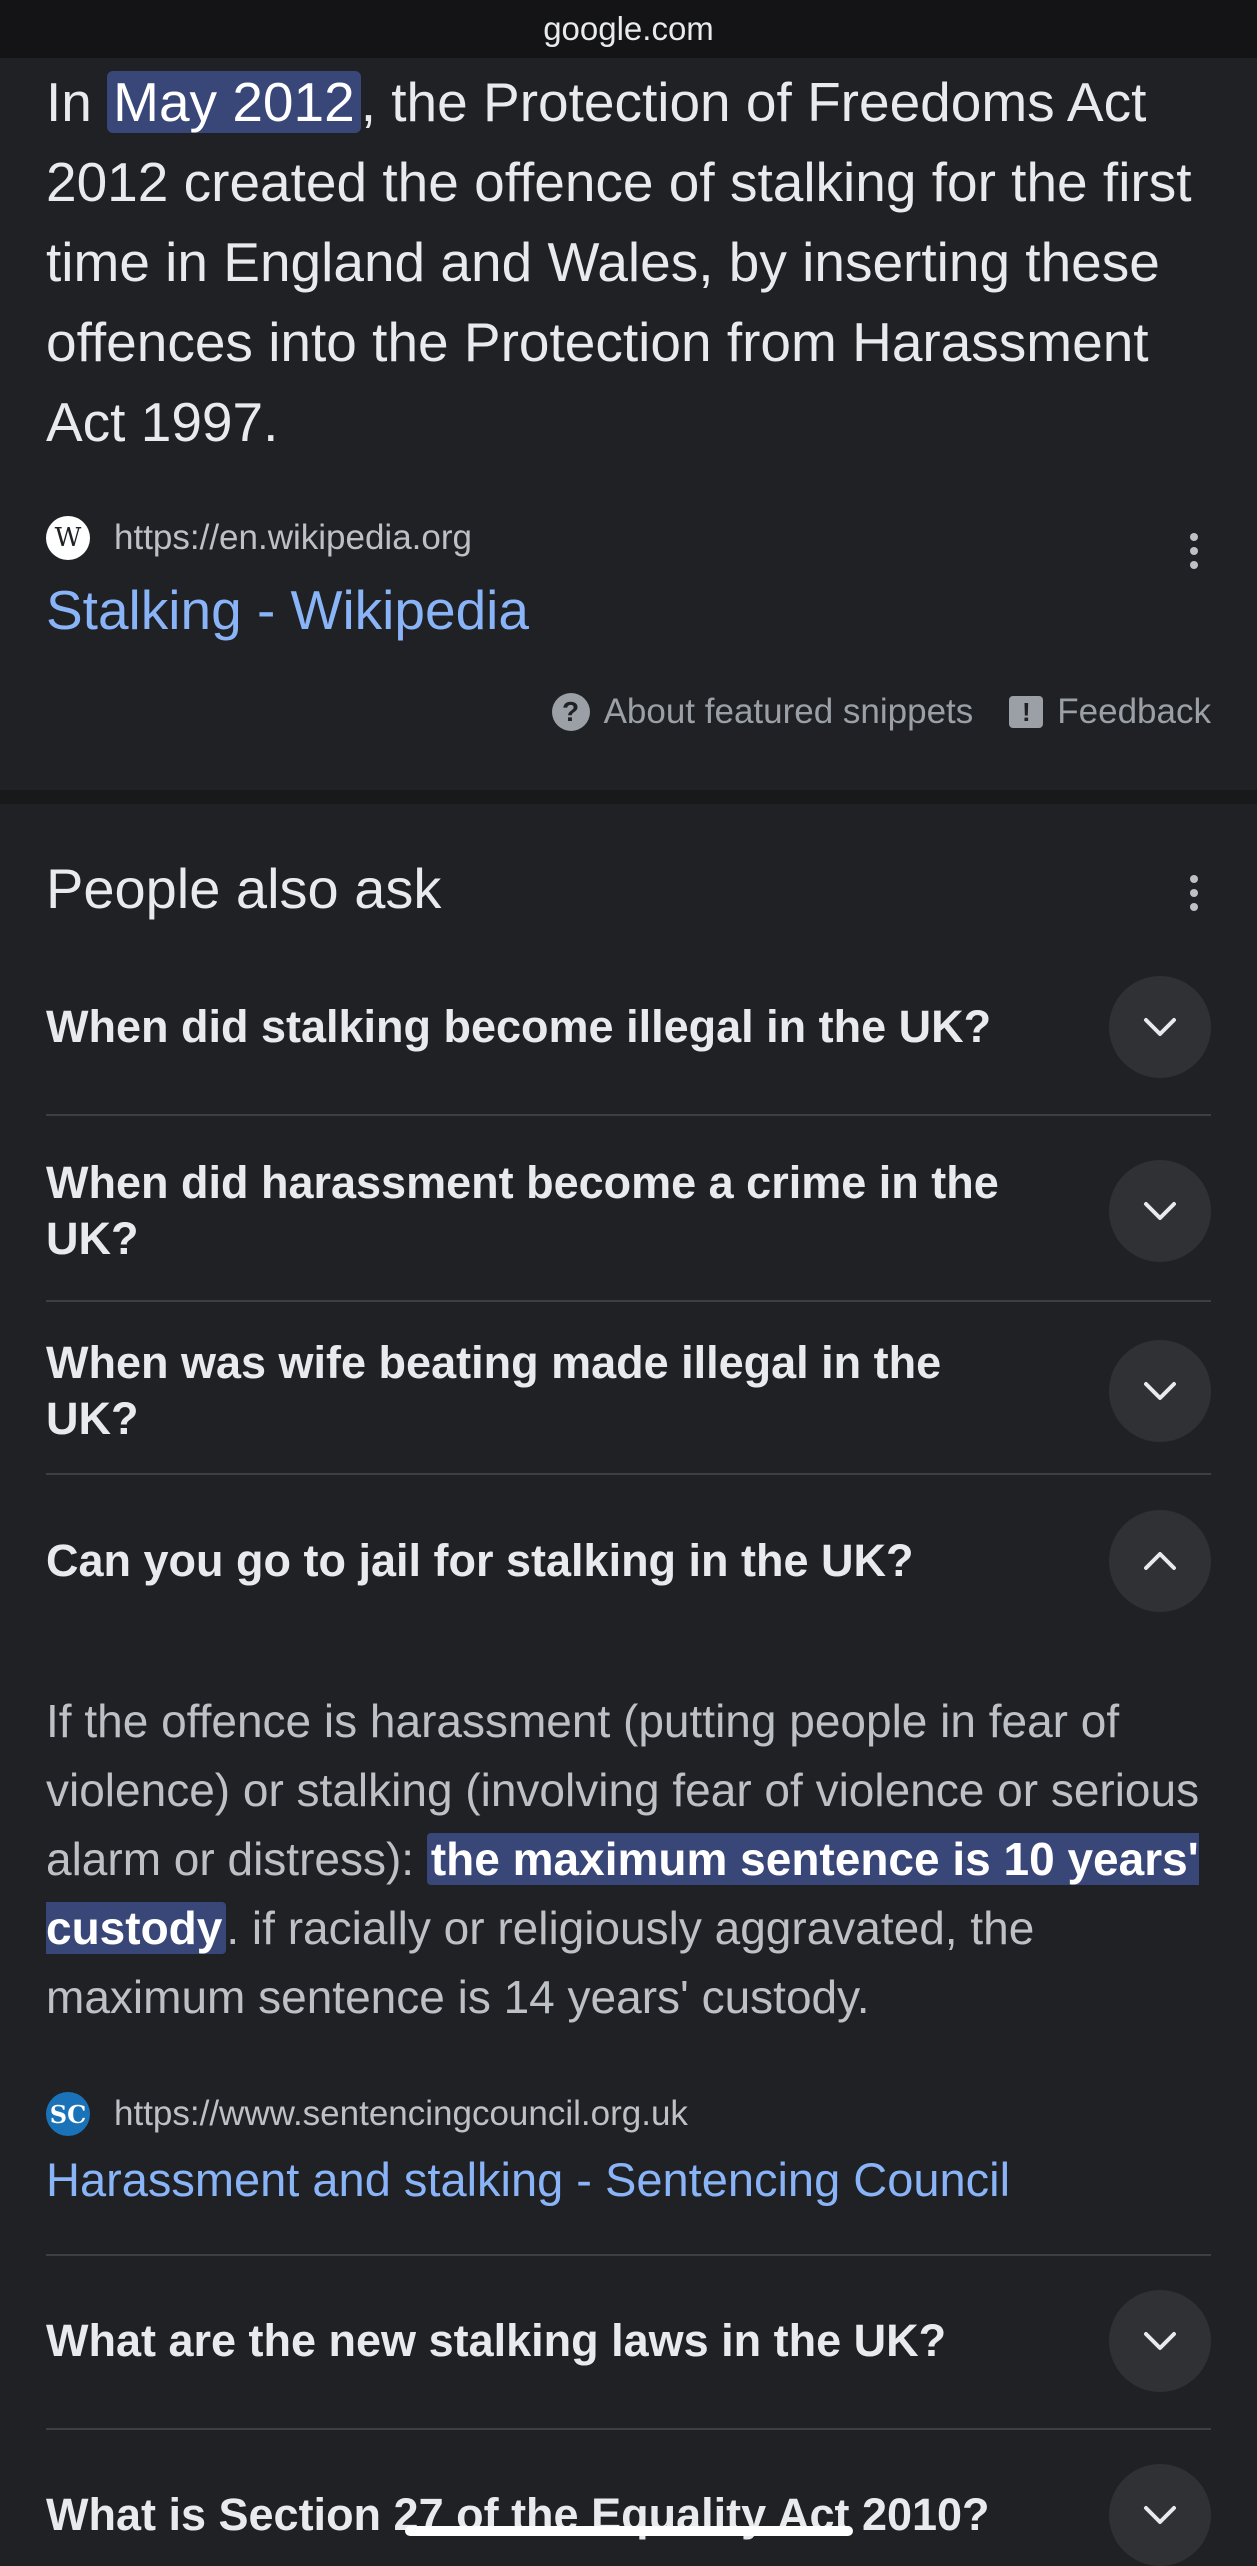 This screenshot has height=2566, width=1257. Describe the element at coordinates (1134, 712) in the screenshot. I see `feedback-link: Feedback` at that location.